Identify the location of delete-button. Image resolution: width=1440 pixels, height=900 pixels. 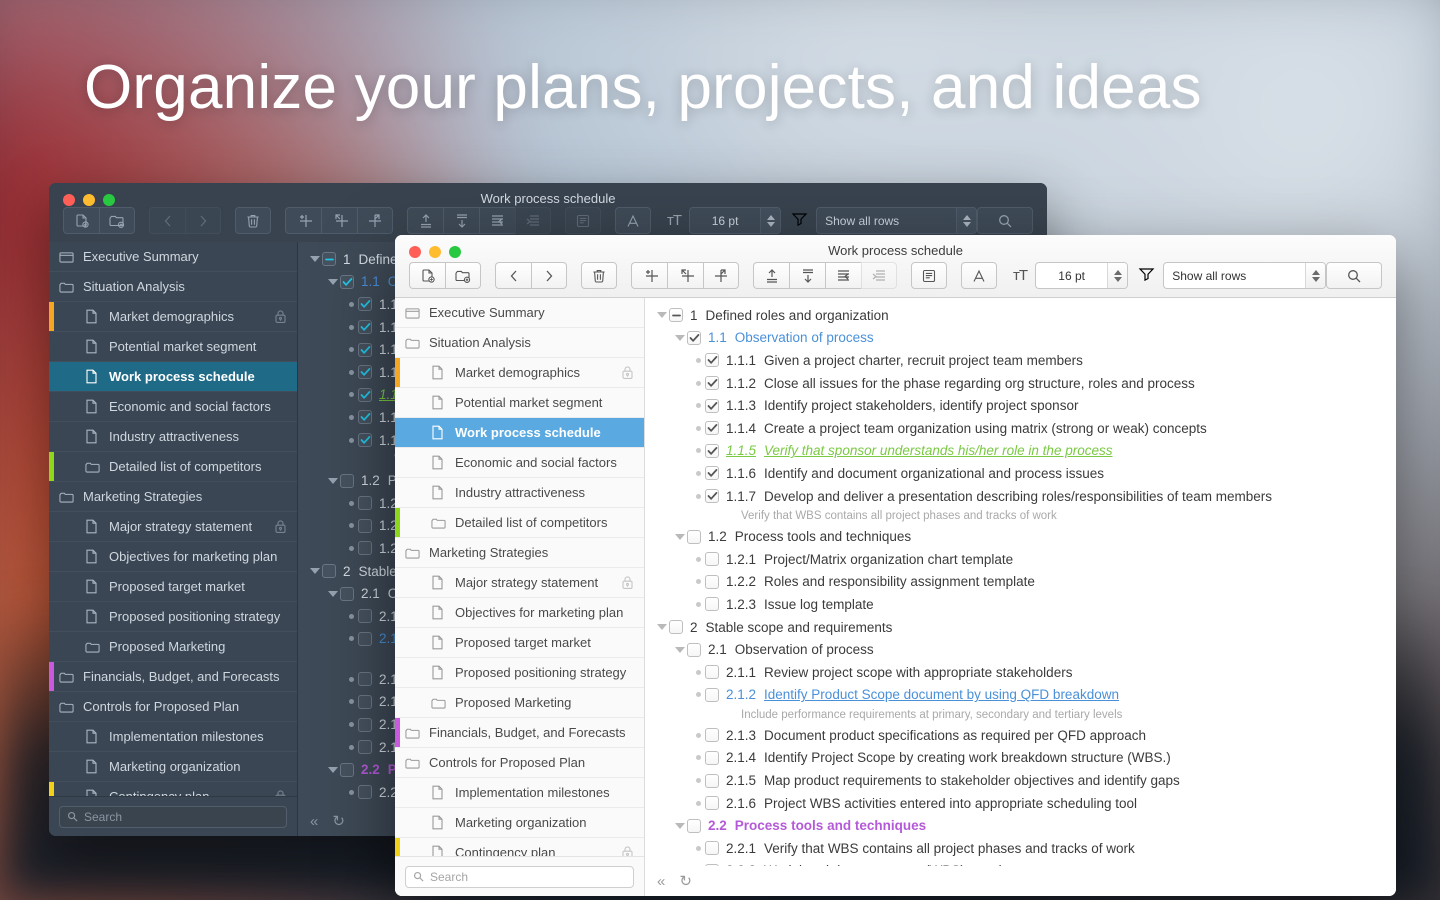
(253, 220).